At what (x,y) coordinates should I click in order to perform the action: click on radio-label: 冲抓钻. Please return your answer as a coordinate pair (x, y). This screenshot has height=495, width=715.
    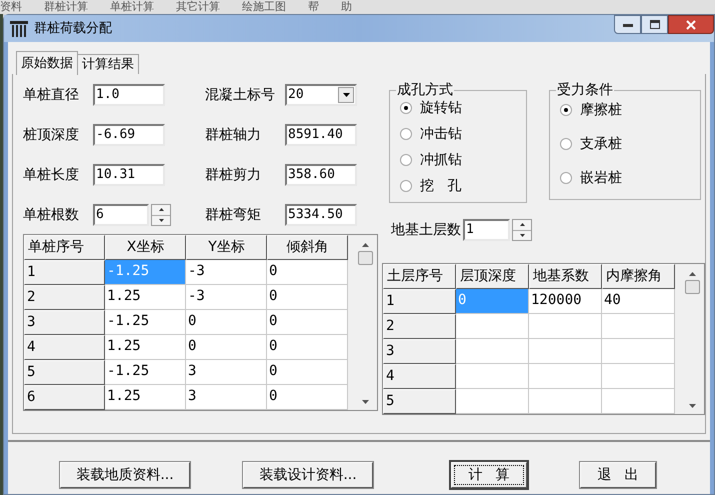
    Looking at the image, I should click on (441, 160).